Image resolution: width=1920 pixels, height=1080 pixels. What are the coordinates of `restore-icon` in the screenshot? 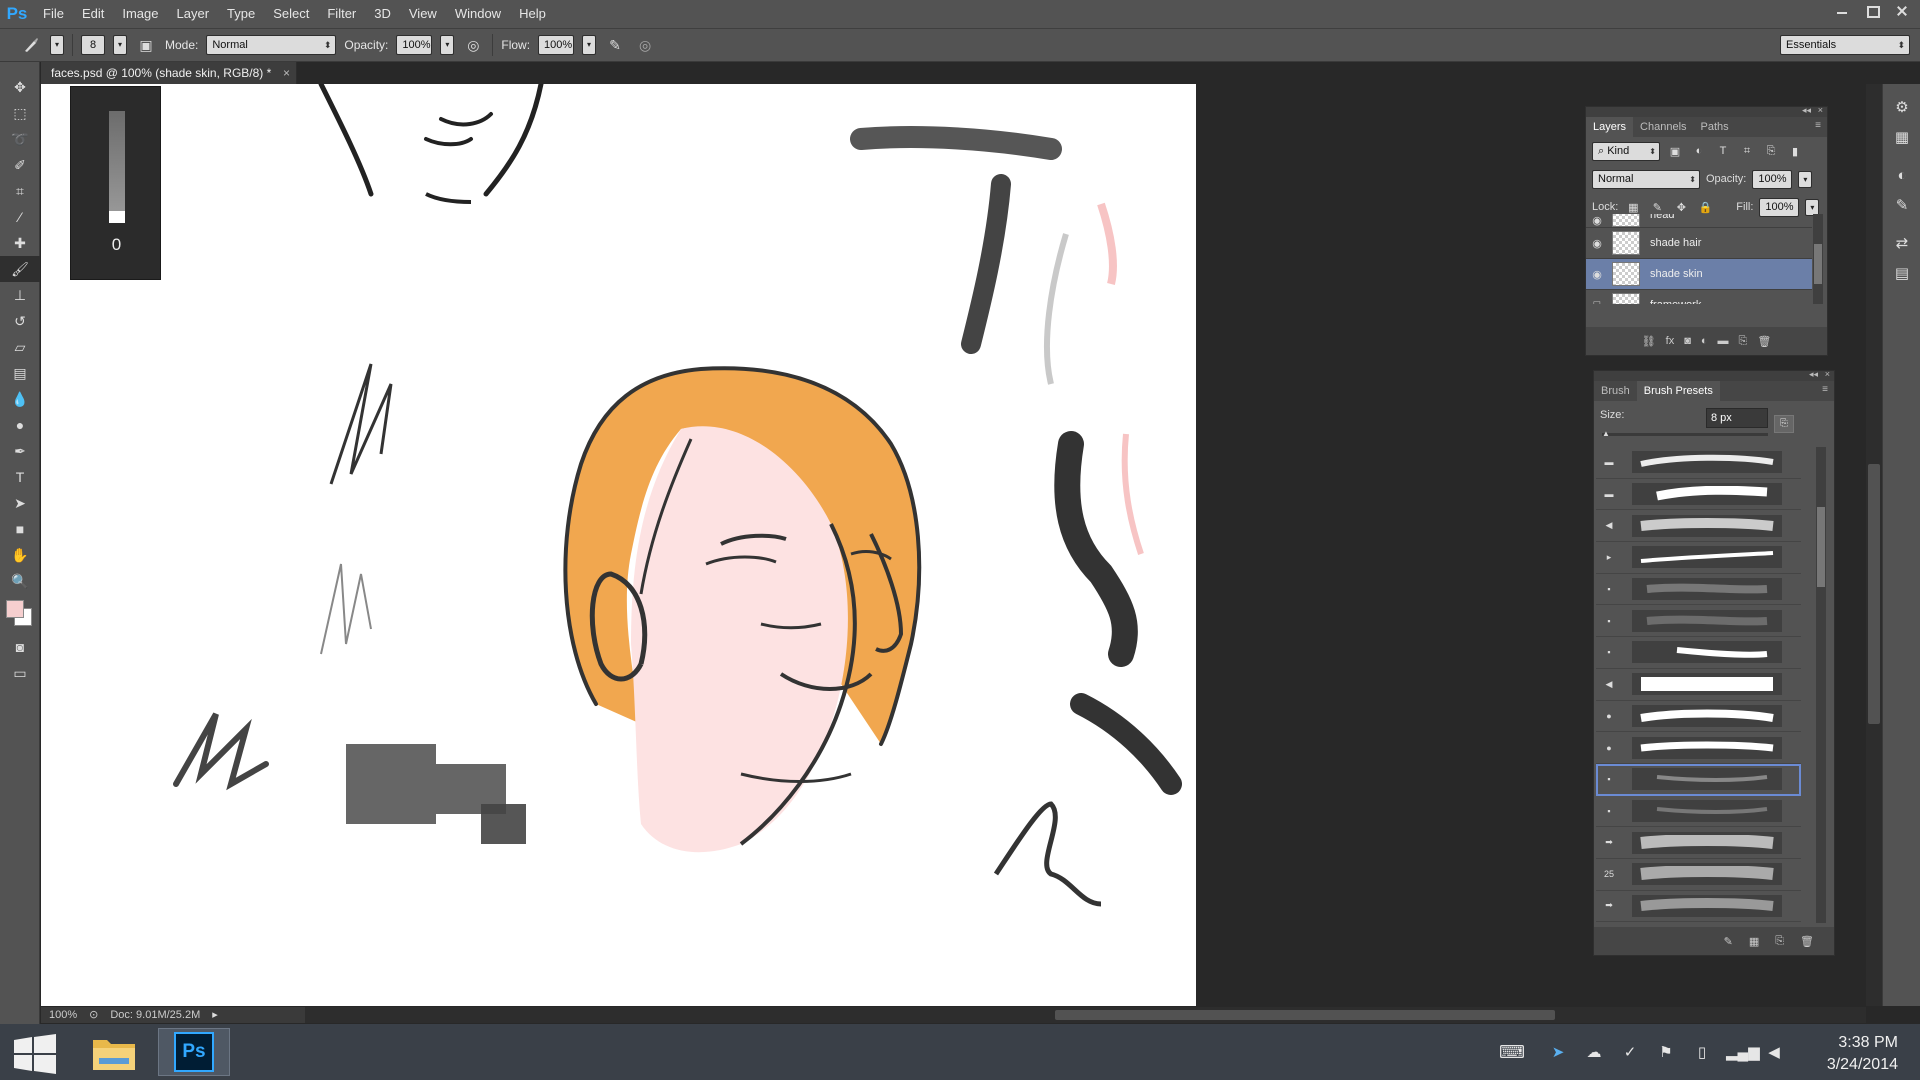 It's located at (1872, 11).